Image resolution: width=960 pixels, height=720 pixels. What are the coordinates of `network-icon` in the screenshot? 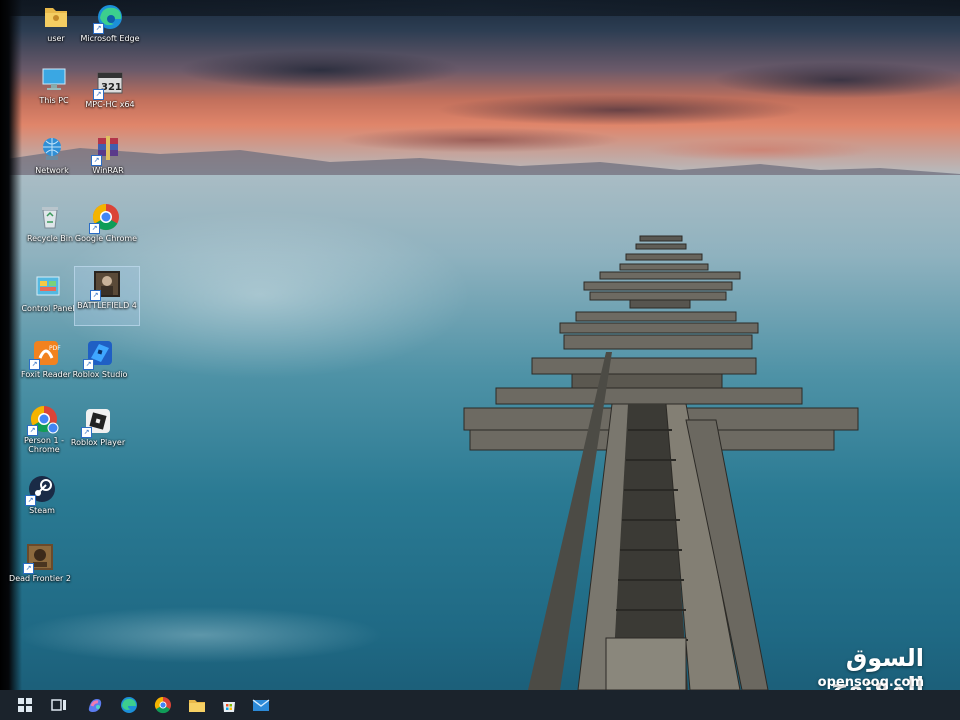 It's located at (52, 149).